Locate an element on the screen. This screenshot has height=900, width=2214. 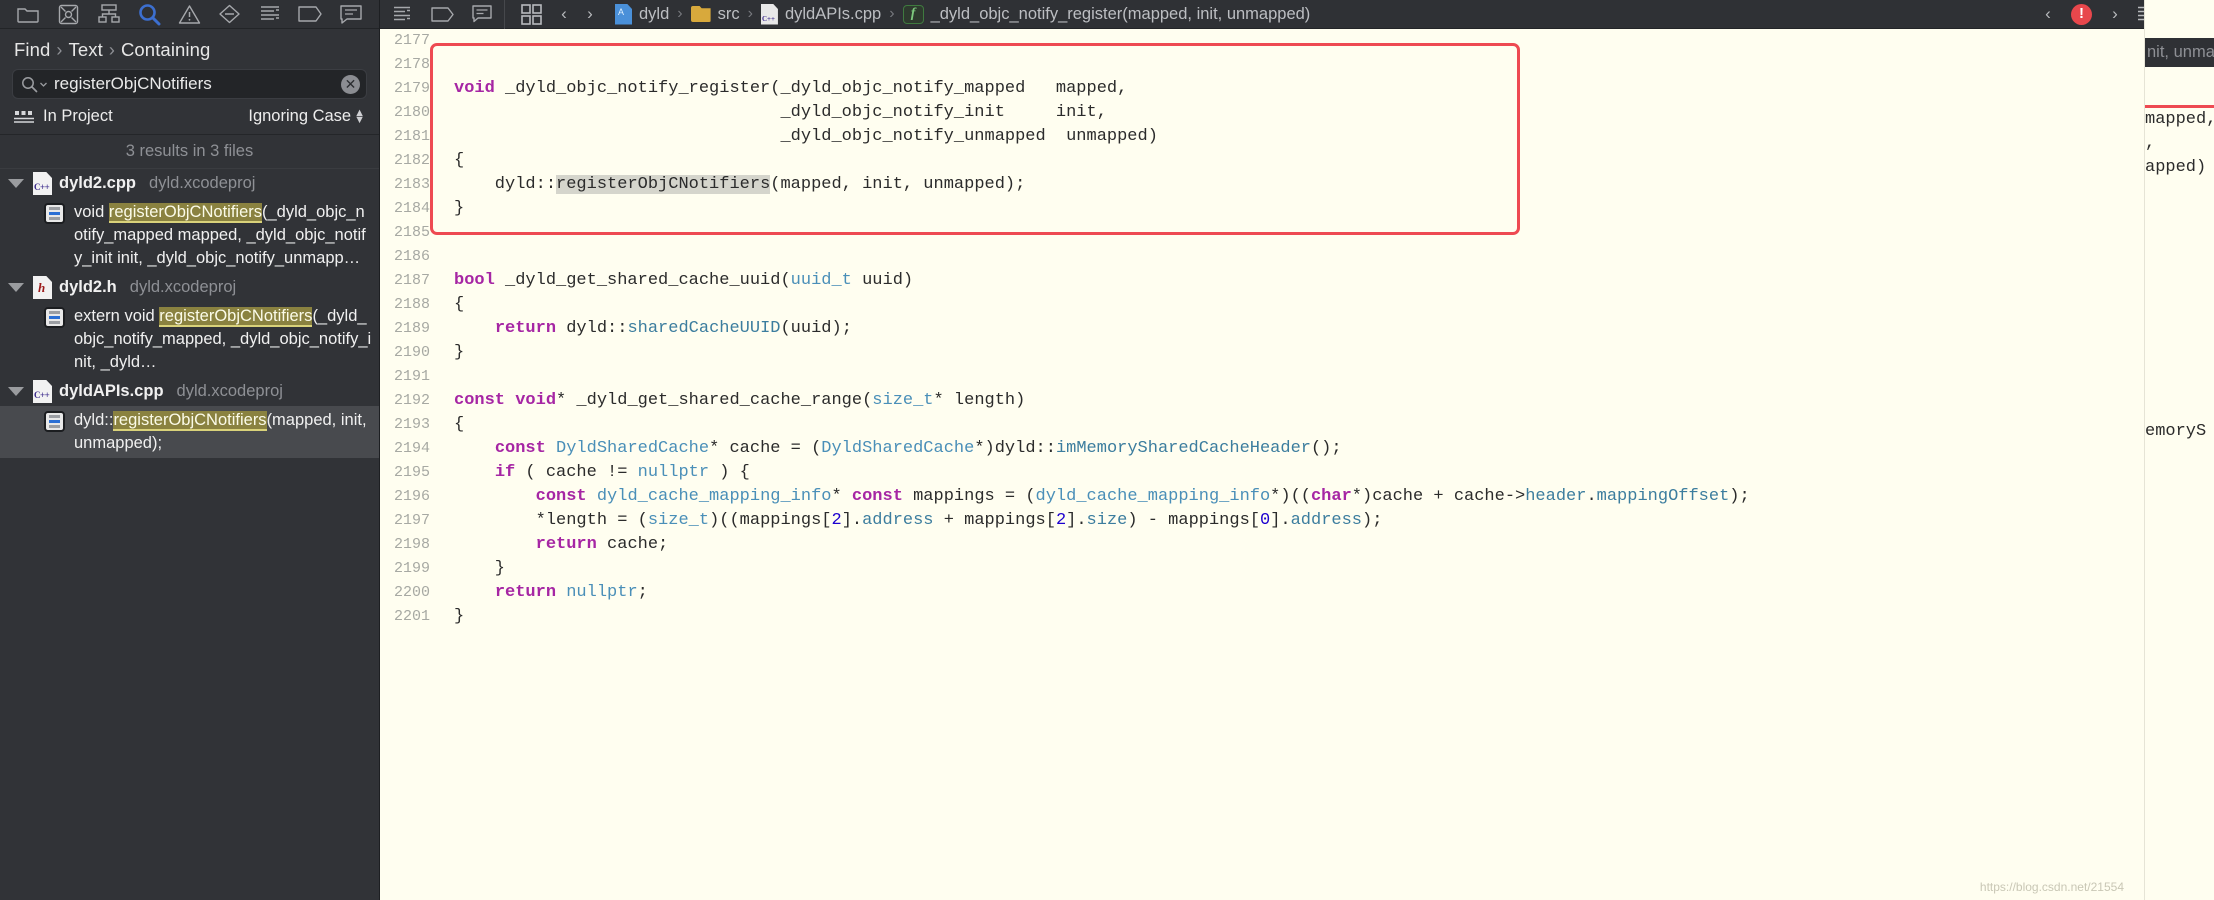
line-number: 2178 is located at coordinates (411, 64).